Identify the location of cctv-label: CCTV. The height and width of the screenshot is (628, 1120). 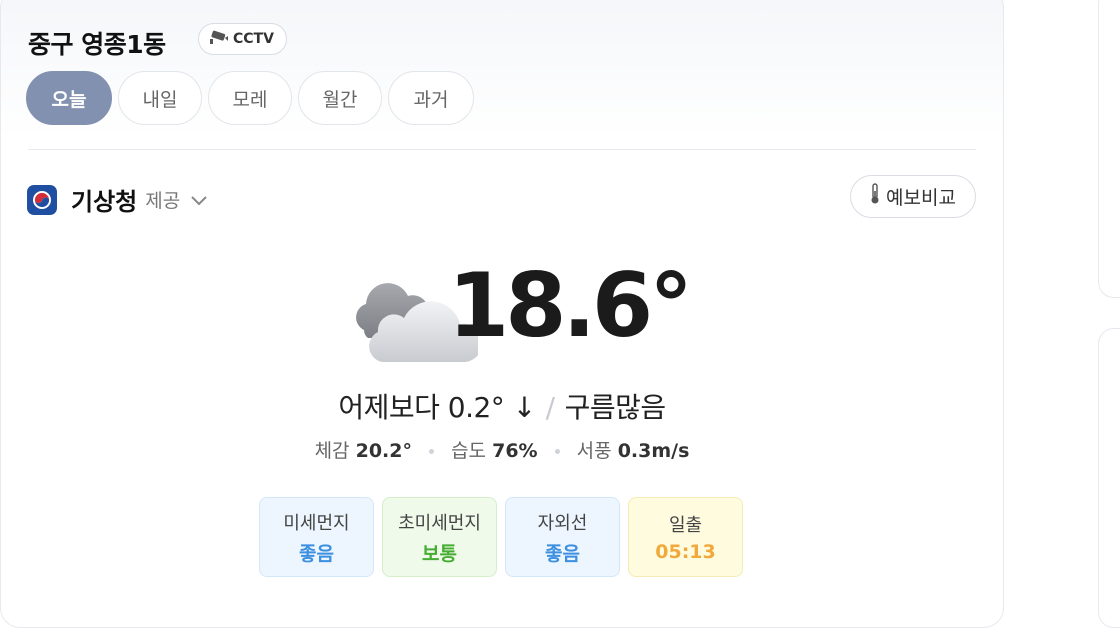
(253, 39).